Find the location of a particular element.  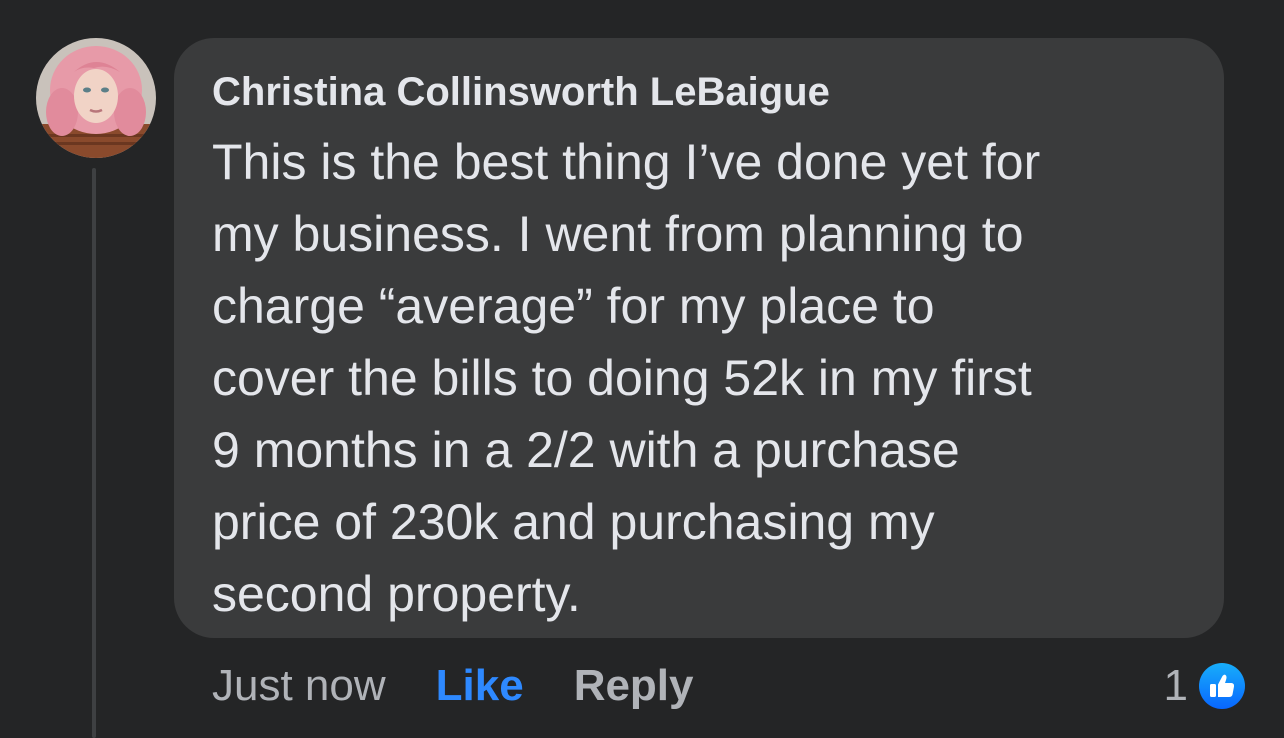

avatar is located at coordinates (96, 98).